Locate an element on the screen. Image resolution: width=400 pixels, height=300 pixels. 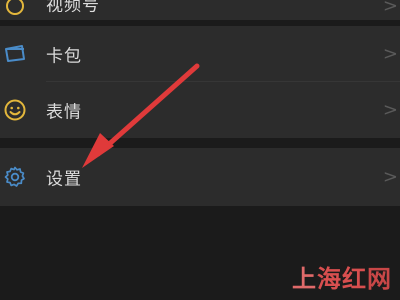
watermark-char: 网 is located at coordinates (379, 279).